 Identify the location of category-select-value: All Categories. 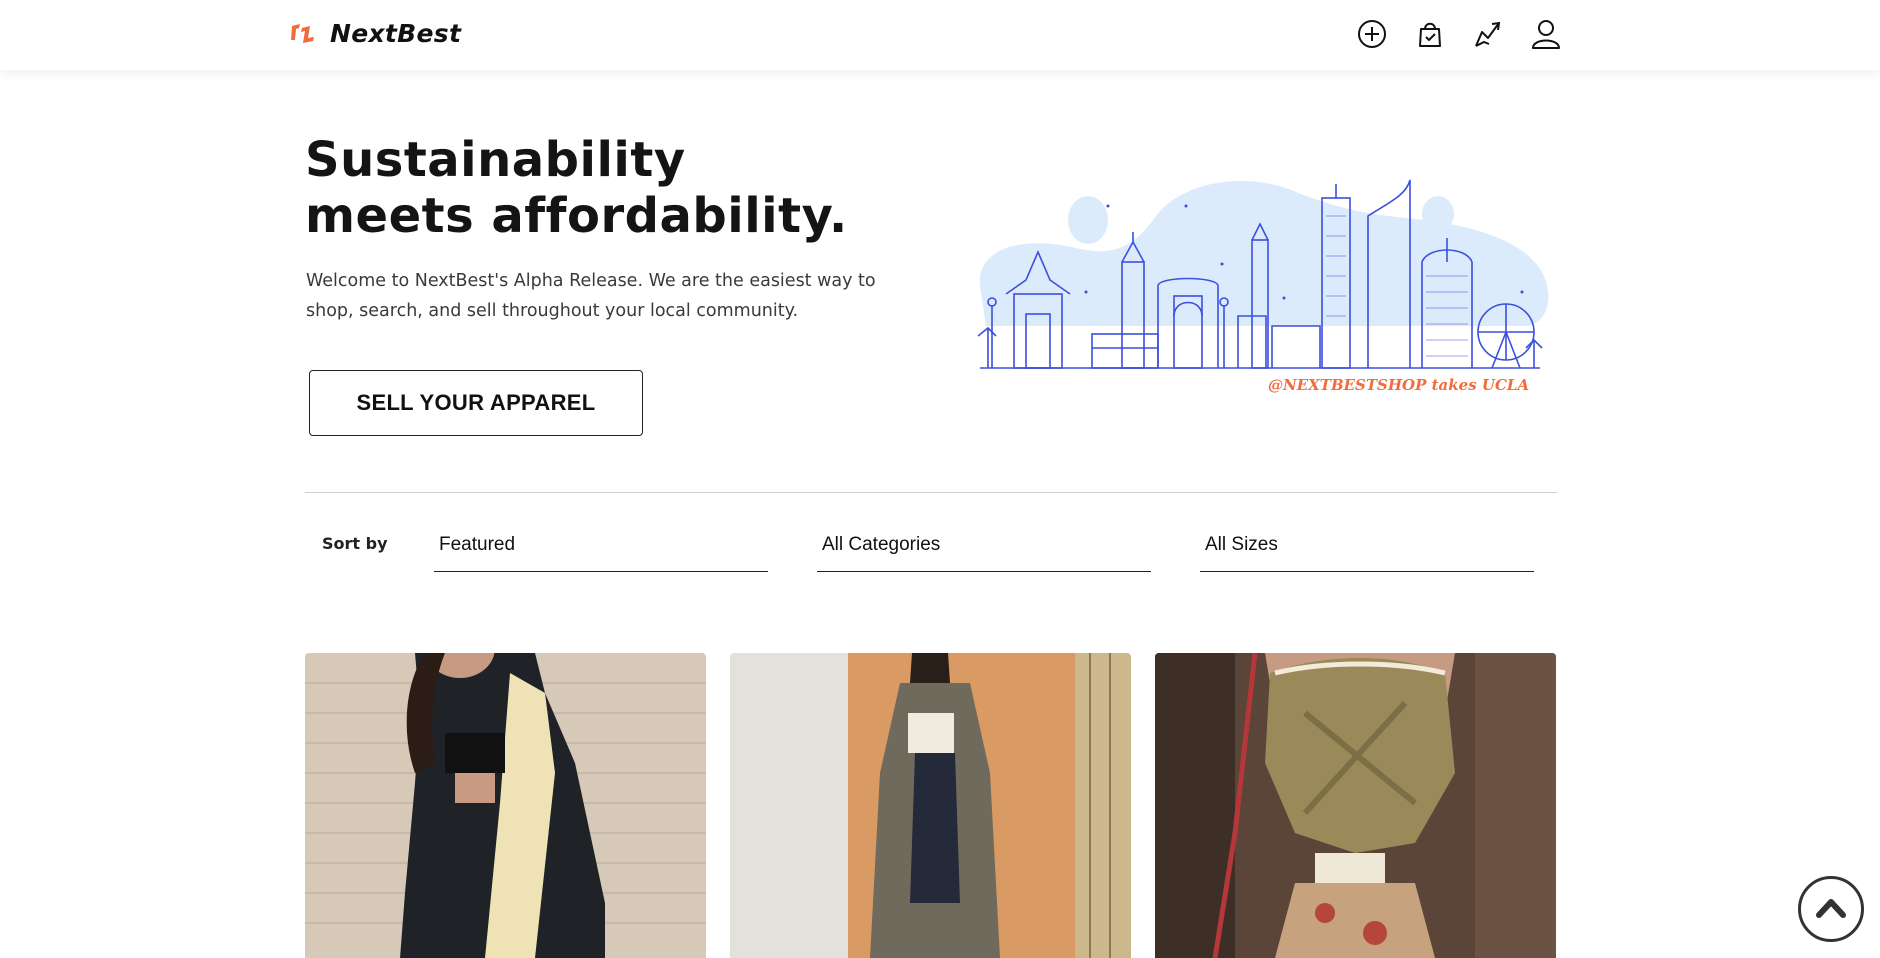
(881, 544).